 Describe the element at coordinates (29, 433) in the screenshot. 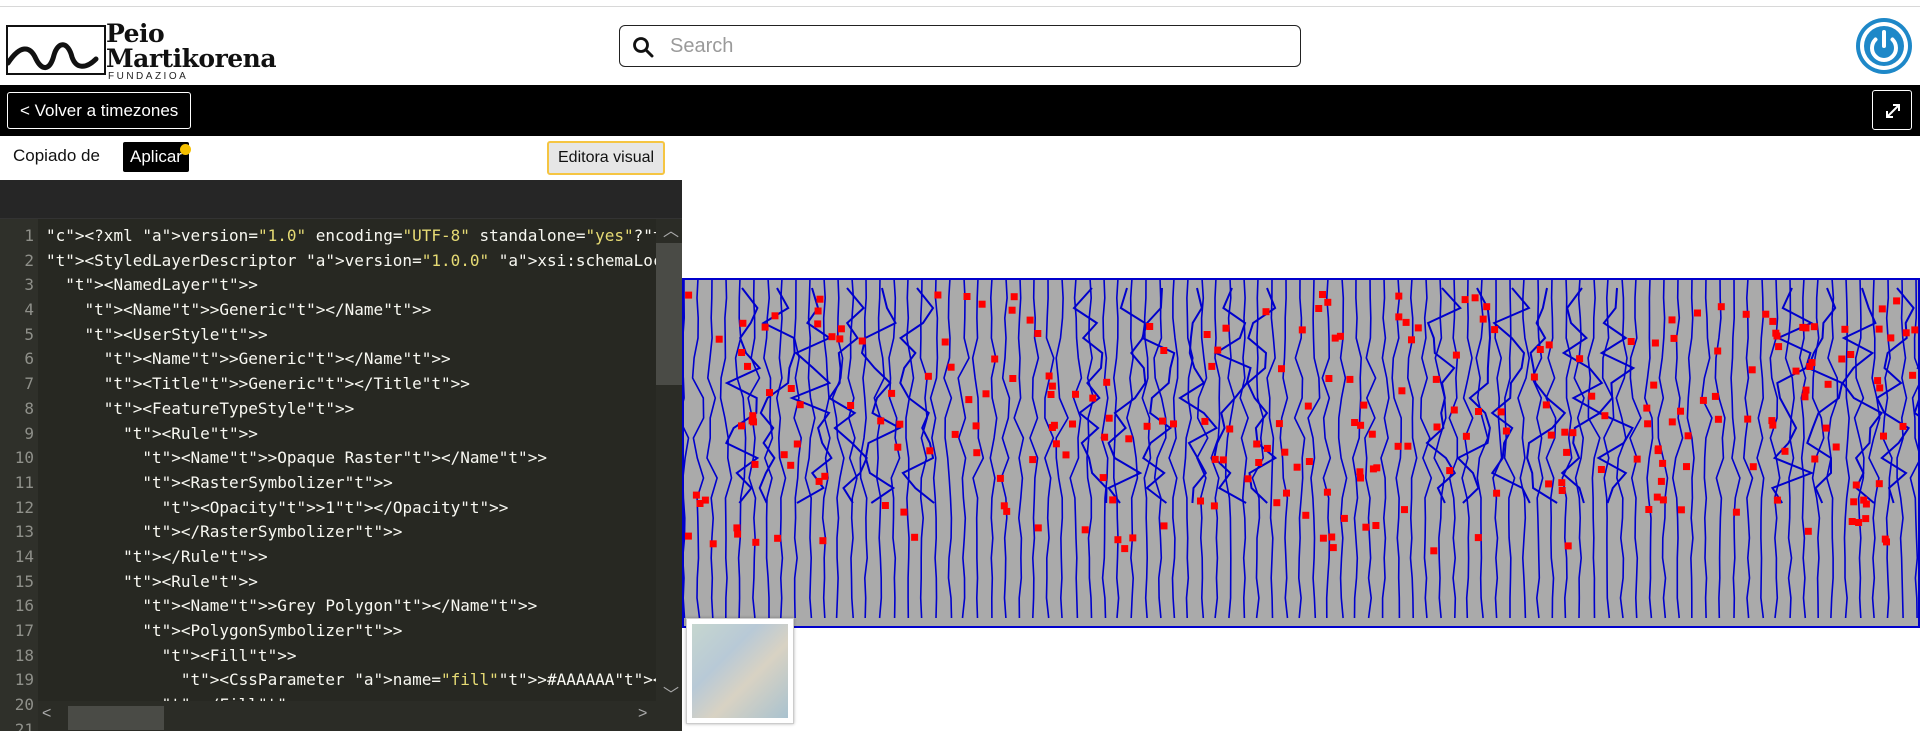

I see `line-number: 9` at that location.